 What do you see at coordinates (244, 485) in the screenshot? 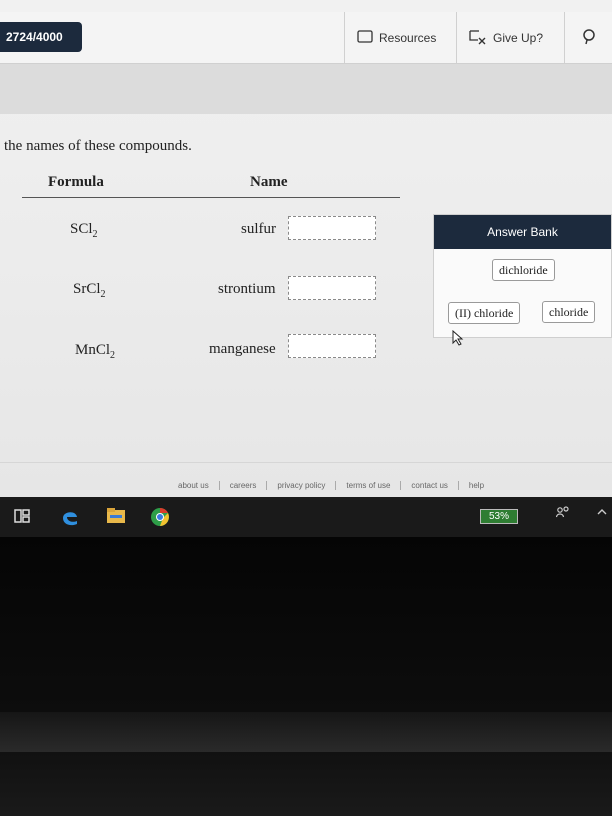
I see `footer-link-careers: careers` at bounding box center [244, 485].